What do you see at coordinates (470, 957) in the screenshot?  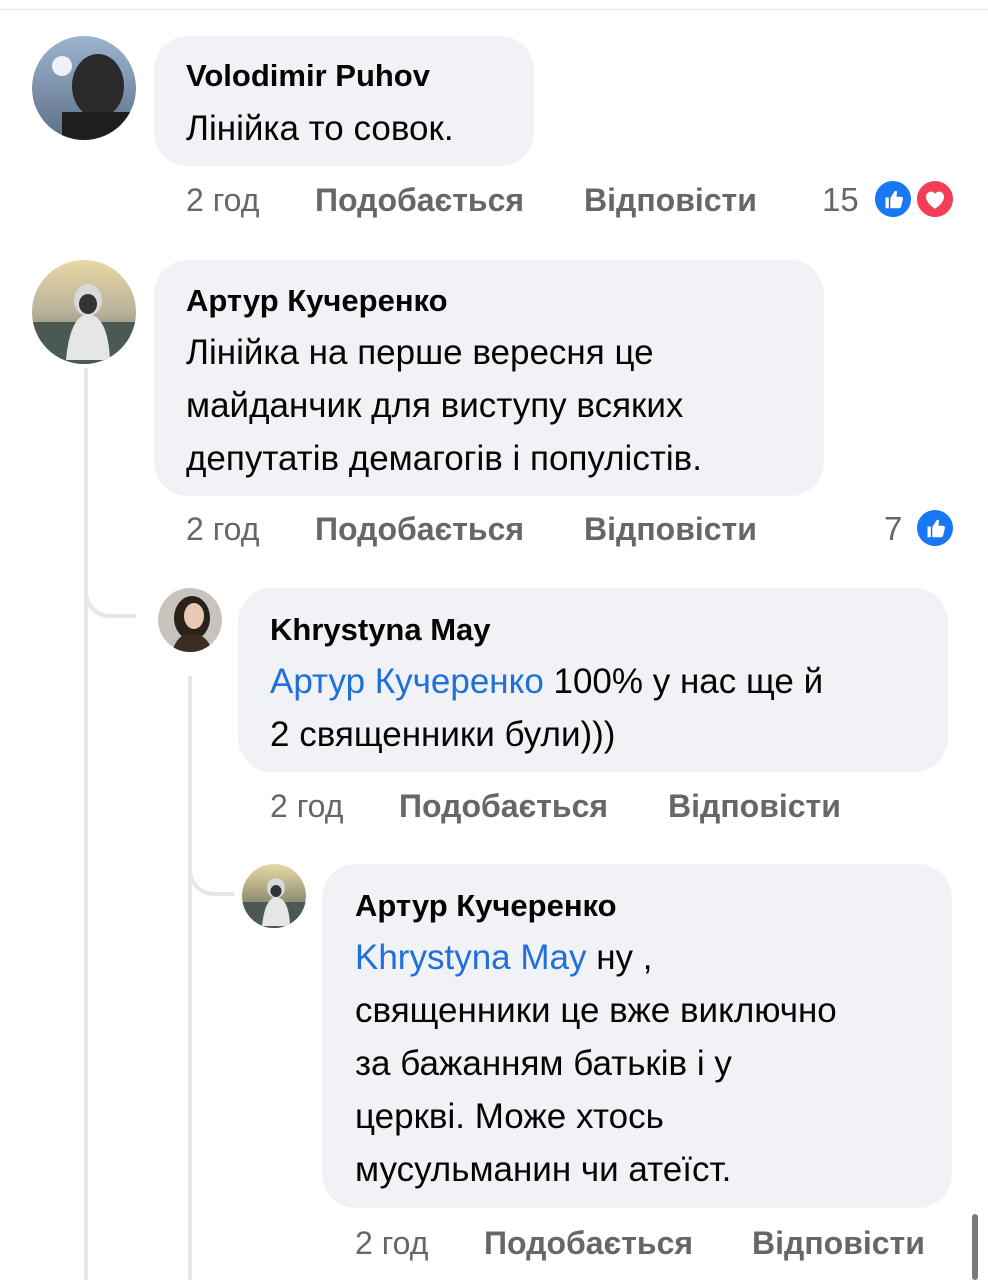 I see `mention-link: Khrystyna May` at bounding box center [470, 957].